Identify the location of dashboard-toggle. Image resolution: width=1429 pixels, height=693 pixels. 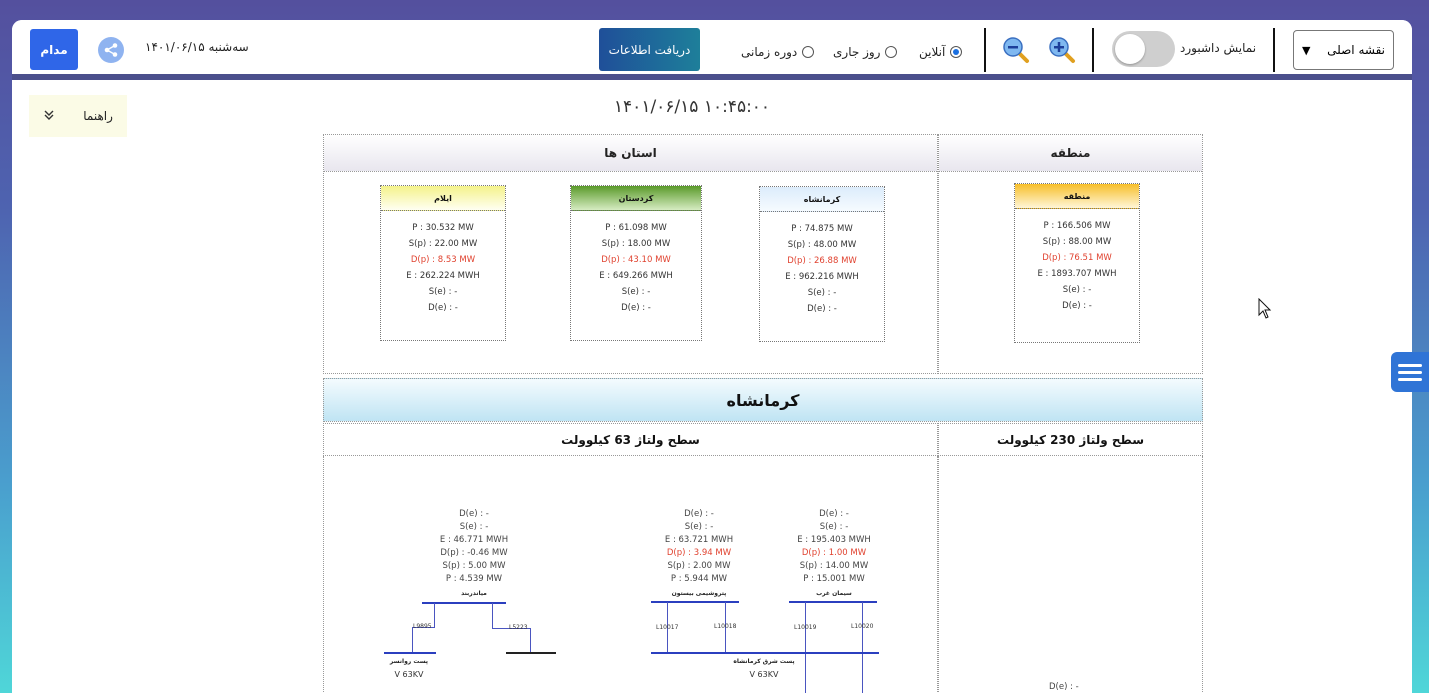
(1143, 49).